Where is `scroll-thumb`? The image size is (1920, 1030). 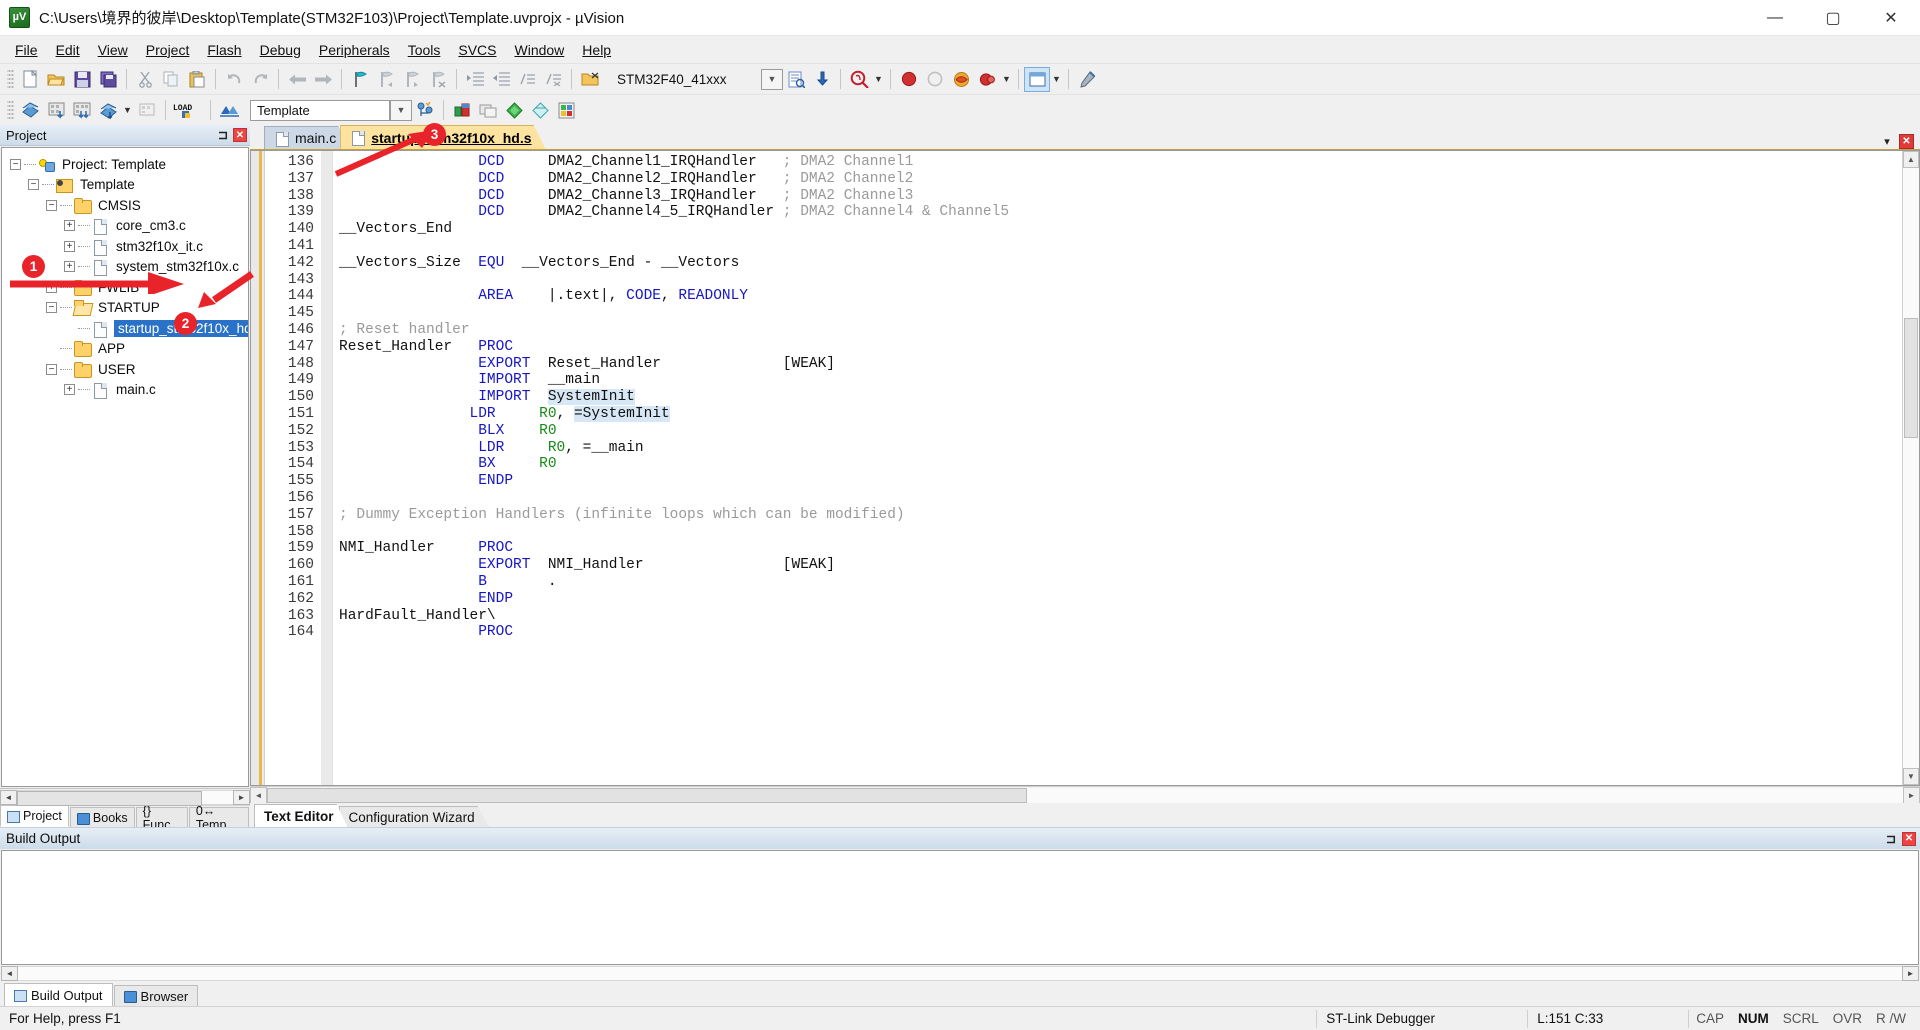 scroll-thumb is located at coordinates (109, 798).